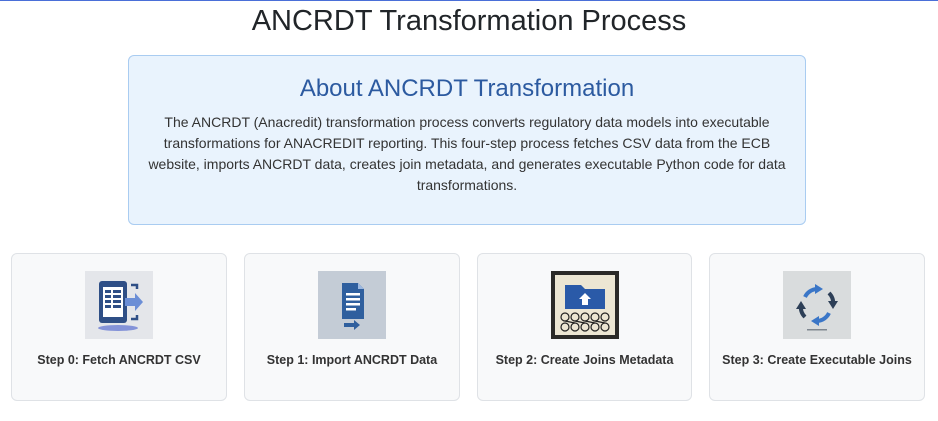 The width and height of the screenshot is (938, 421). I want to click on about-heading: About ANCRDT Transformation, so click(467, 88).